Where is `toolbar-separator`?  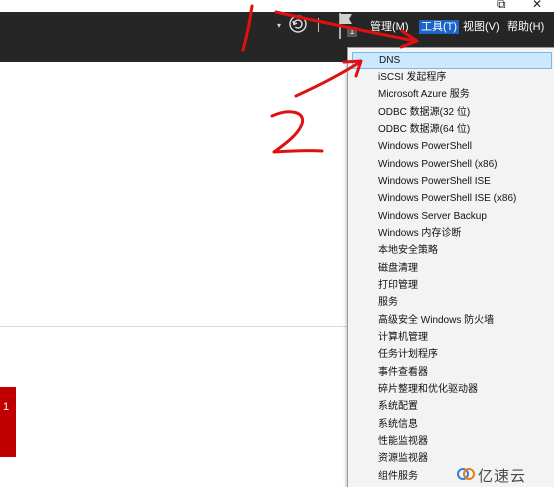 toolbar-separator is located at coordinates (318, 25).